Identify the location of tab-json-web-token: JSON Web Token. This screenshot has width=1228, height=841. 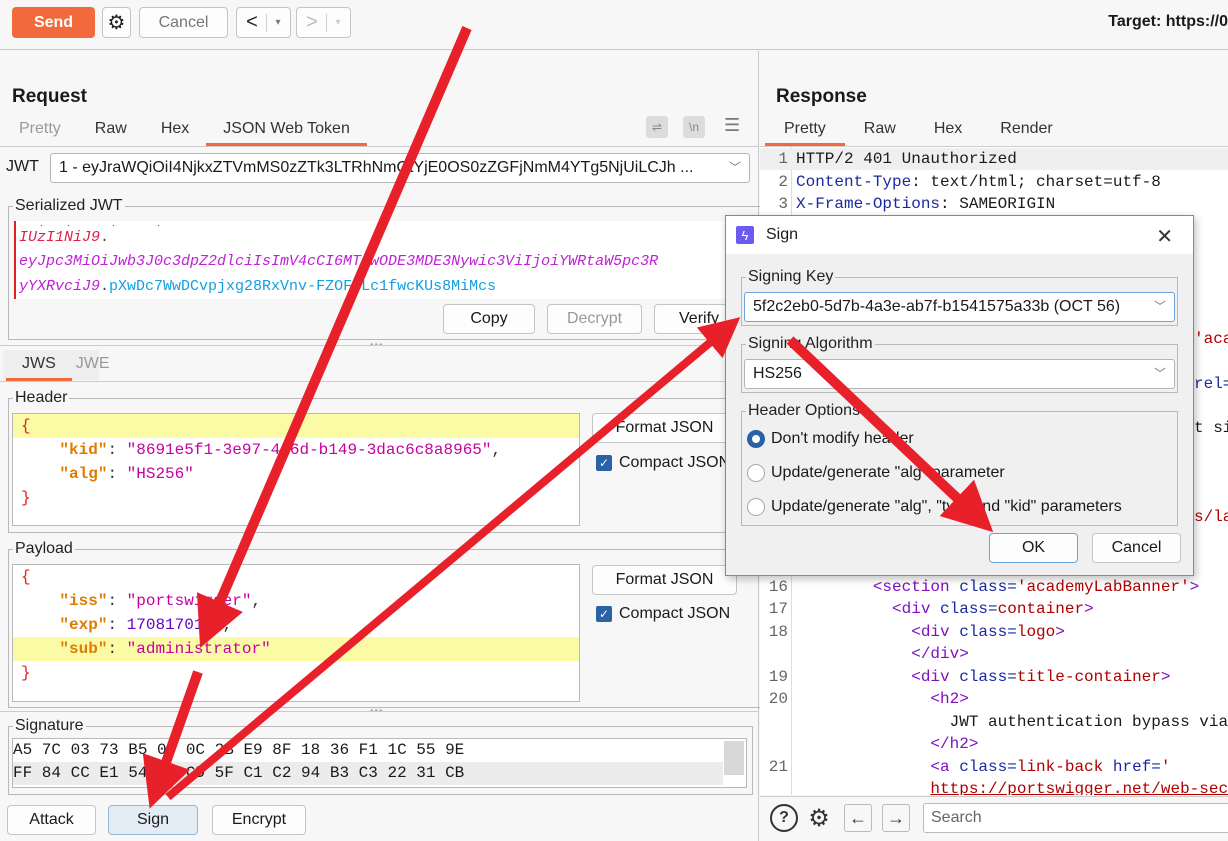
(286, 131).